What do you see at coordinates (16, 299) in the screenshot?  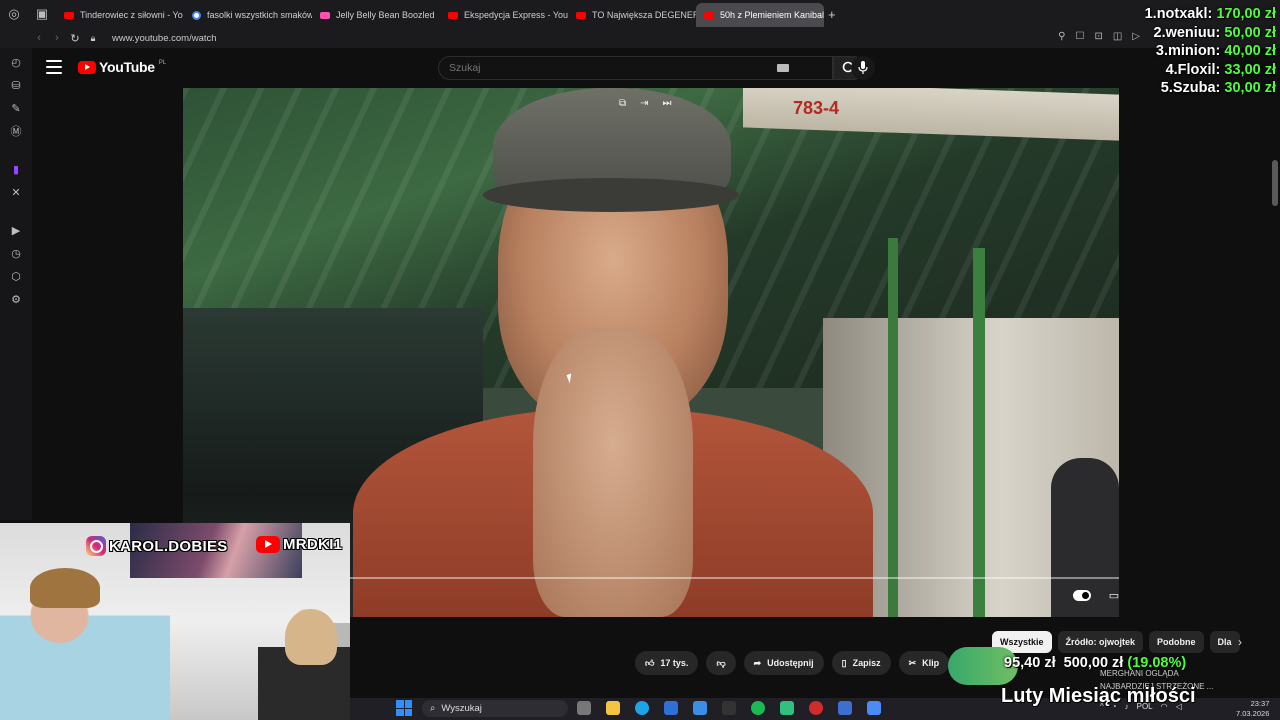 I see `settings-icon: ⚙` at bounding box center [16, 299].